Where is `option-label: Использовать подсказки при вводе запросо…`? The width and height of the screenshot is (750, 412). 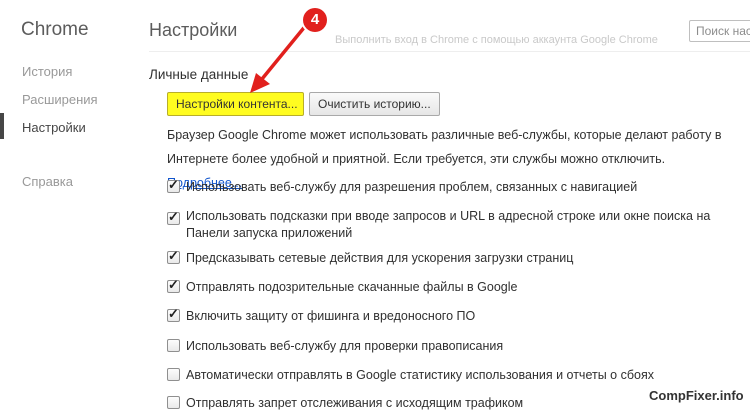
option-label: Использовать подсказки при вводе запросо… is located at coordinates (456, 225).